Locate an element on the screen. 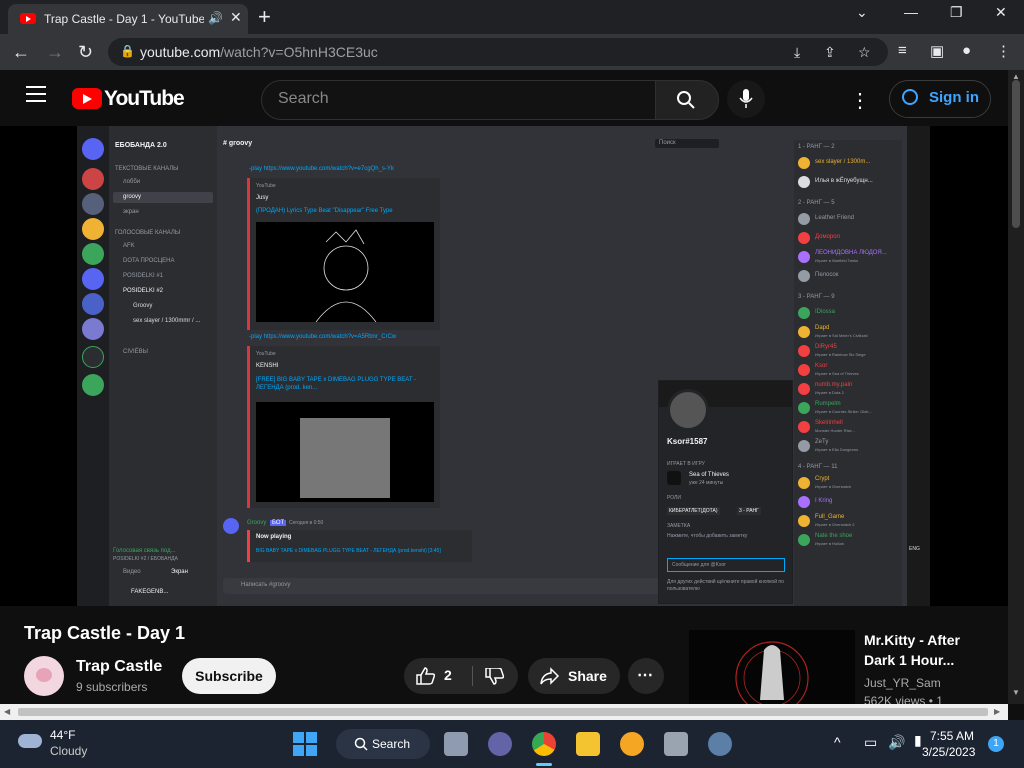 This screenshot has height=768, width=1024. bot-name: Groovy is located at coordinates (256, 523).